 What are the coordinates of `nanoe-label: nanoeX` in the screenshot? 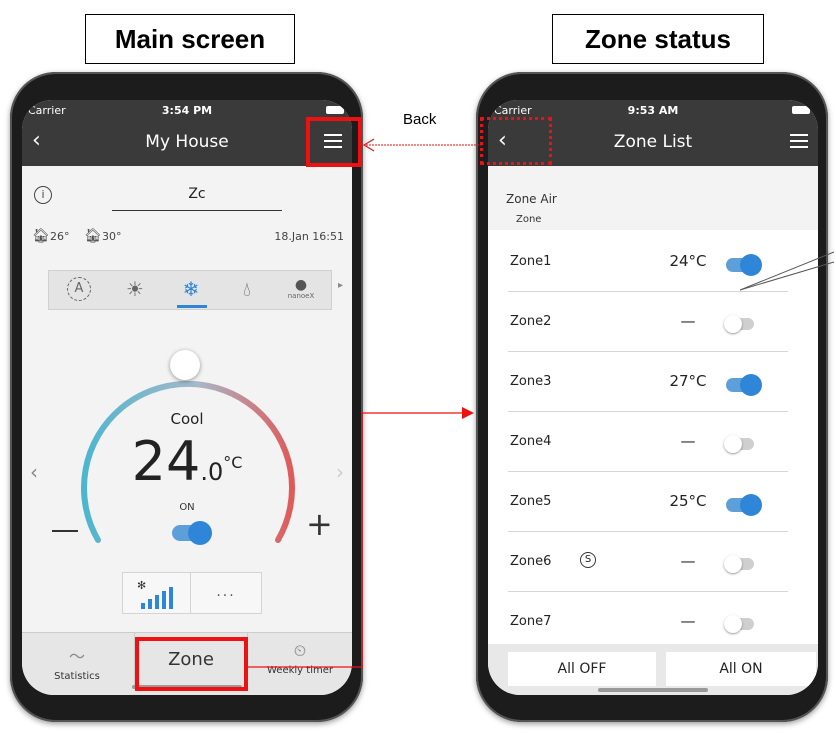 It's located at (301, 296).